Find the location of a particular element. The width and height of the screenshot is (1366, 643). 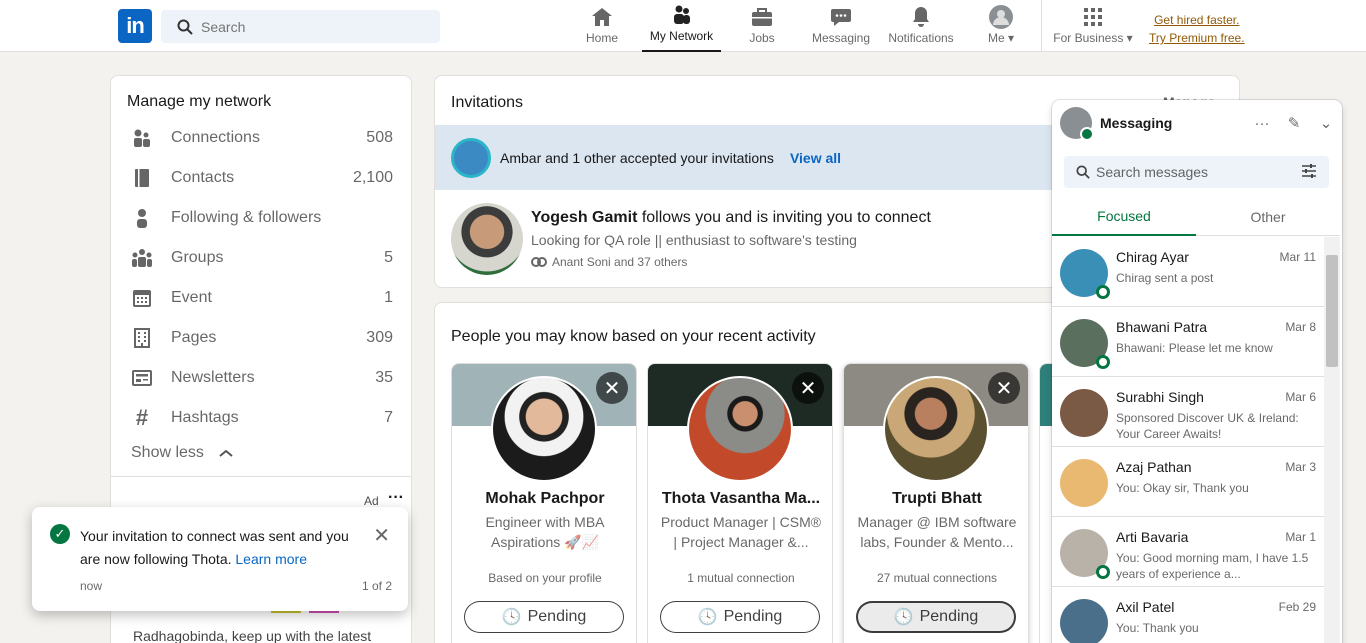

conversation-date: Mar 3 is located at coordinates (1300, 467).